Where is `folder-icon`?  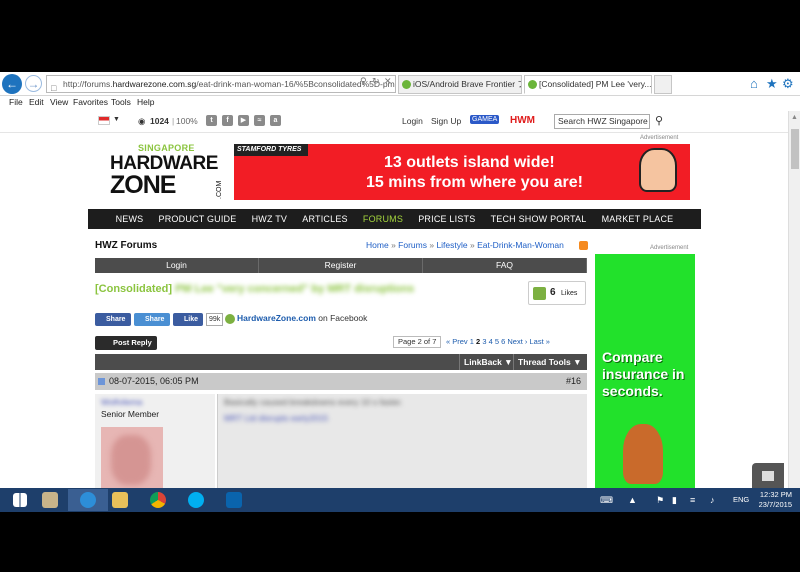 folder-icon is located at coordinates (120, 500).